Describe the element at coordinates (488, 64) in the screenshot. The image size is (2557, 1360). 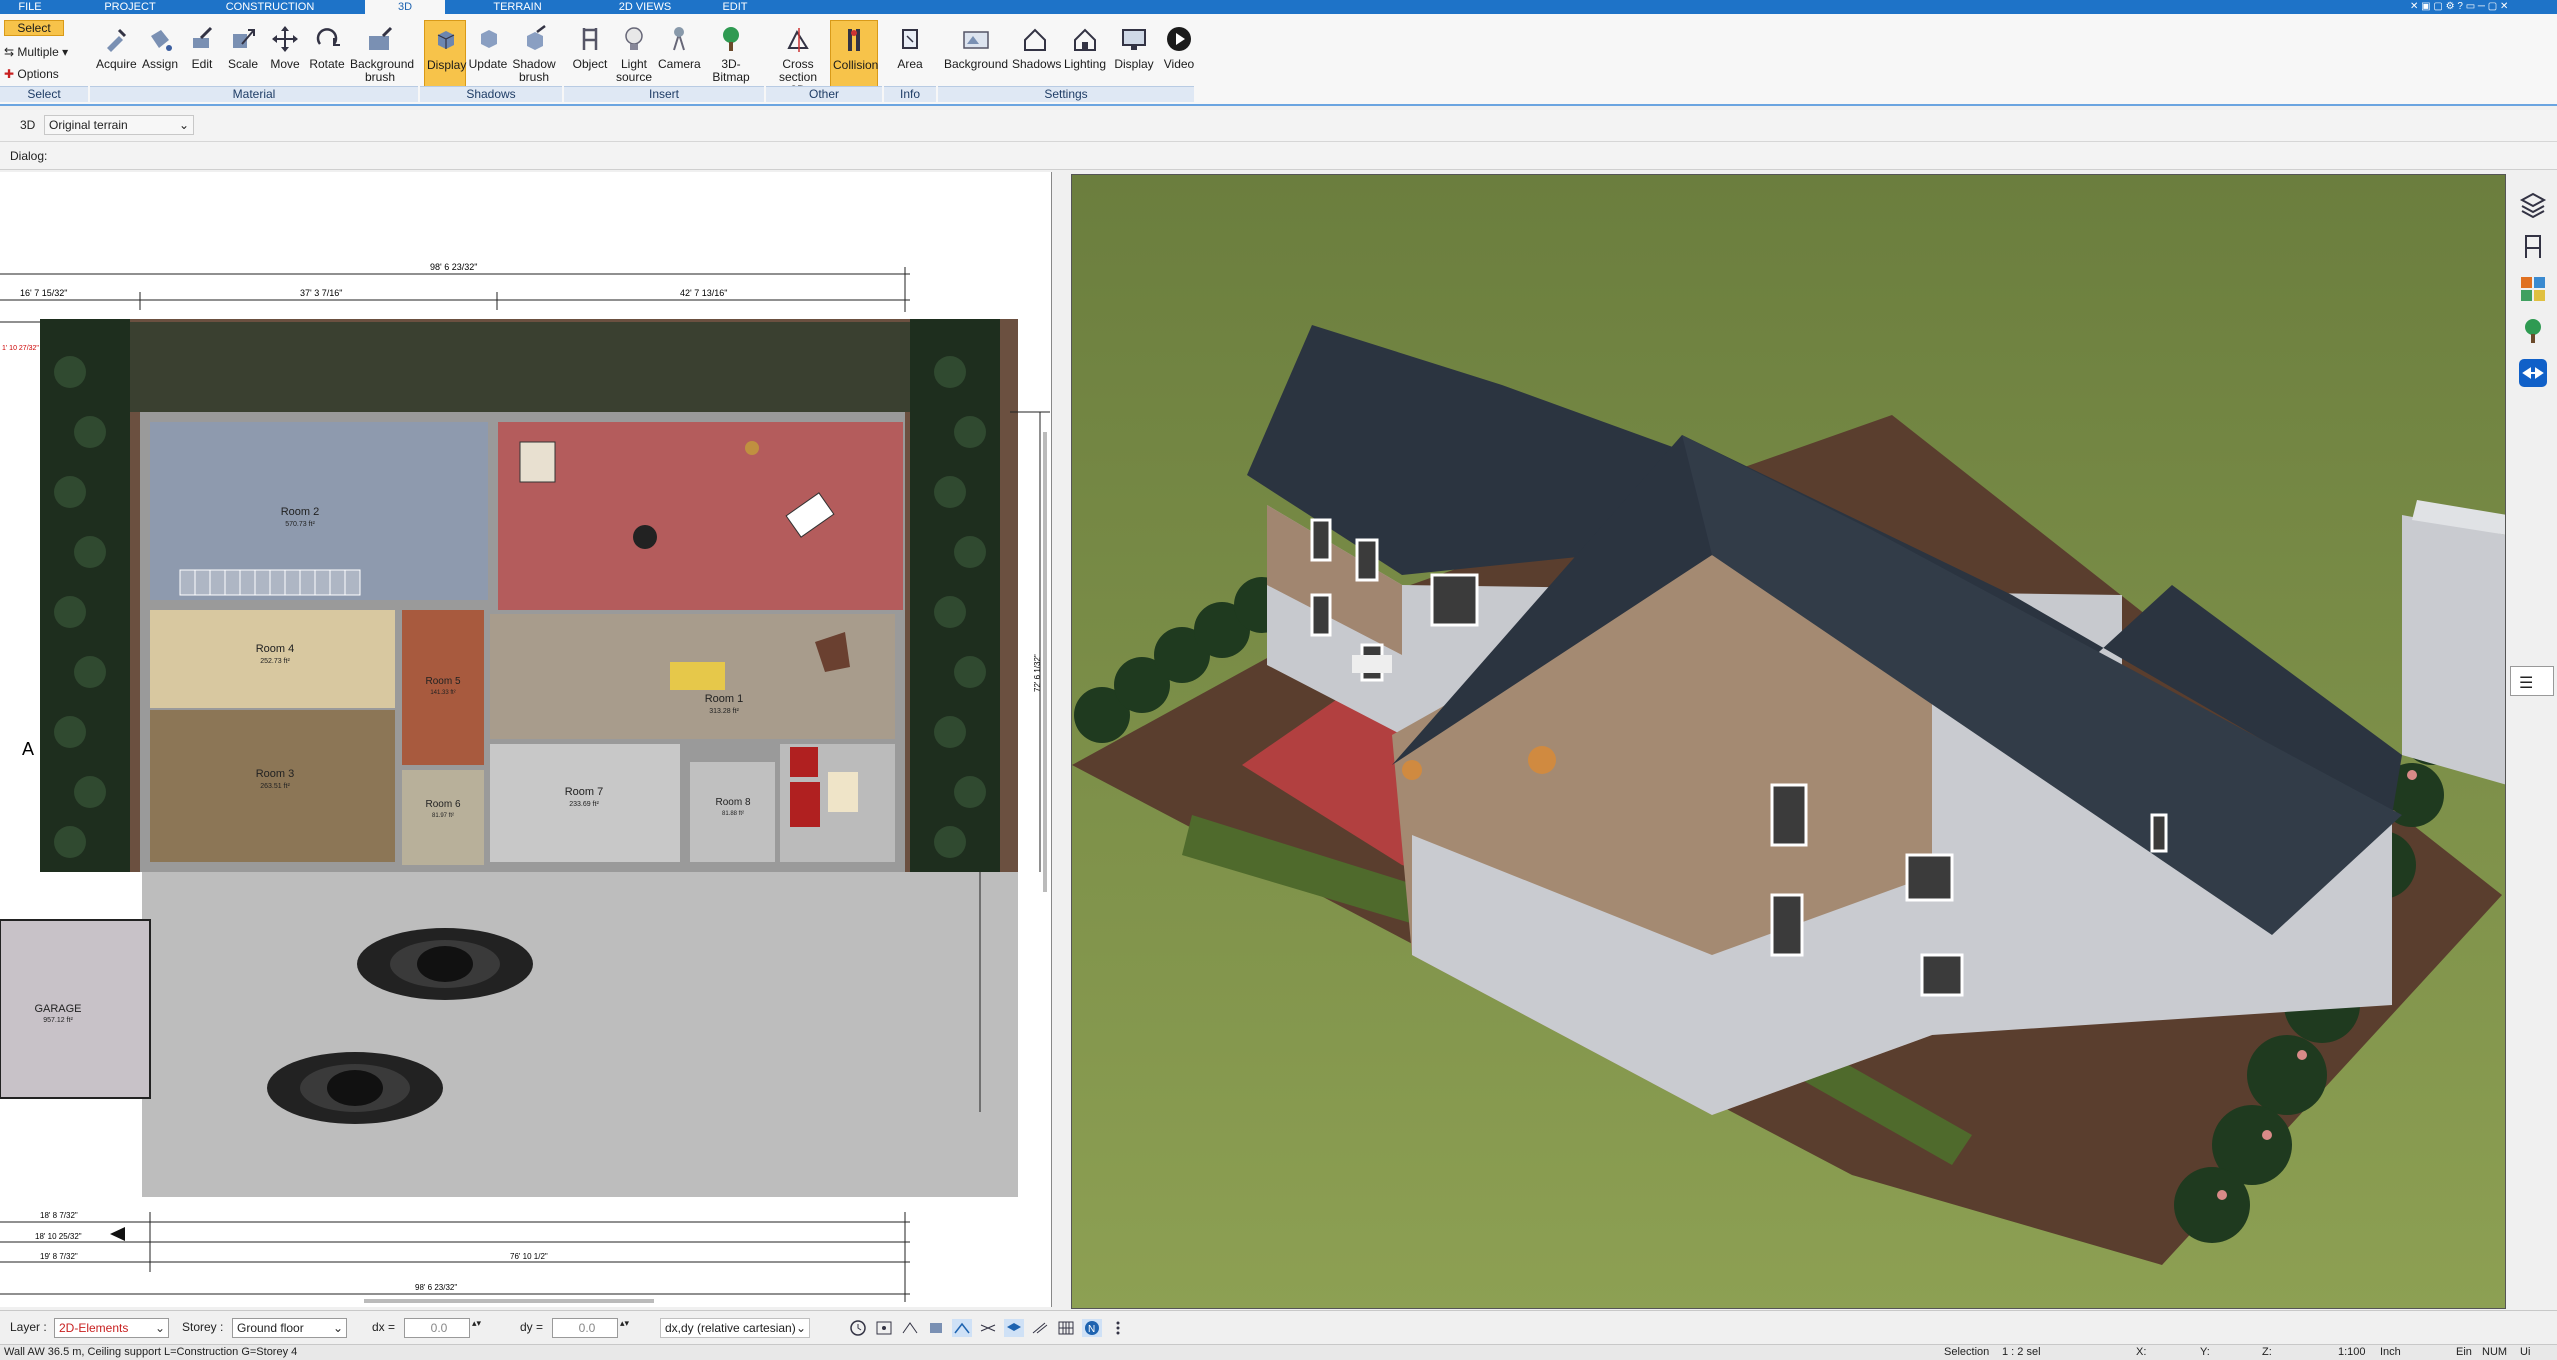
I see `update-label: Update` at that location.